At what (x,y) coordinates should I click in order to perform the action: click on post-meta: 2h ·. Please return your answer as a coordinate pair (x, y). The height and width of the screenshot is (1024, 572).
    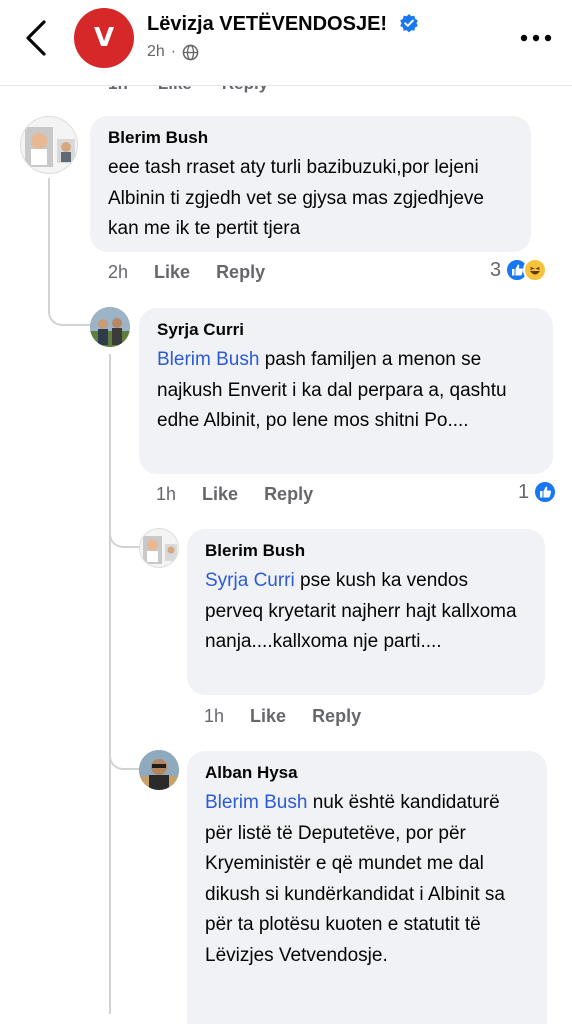
    Looking at the image, I should click on (173, 52).